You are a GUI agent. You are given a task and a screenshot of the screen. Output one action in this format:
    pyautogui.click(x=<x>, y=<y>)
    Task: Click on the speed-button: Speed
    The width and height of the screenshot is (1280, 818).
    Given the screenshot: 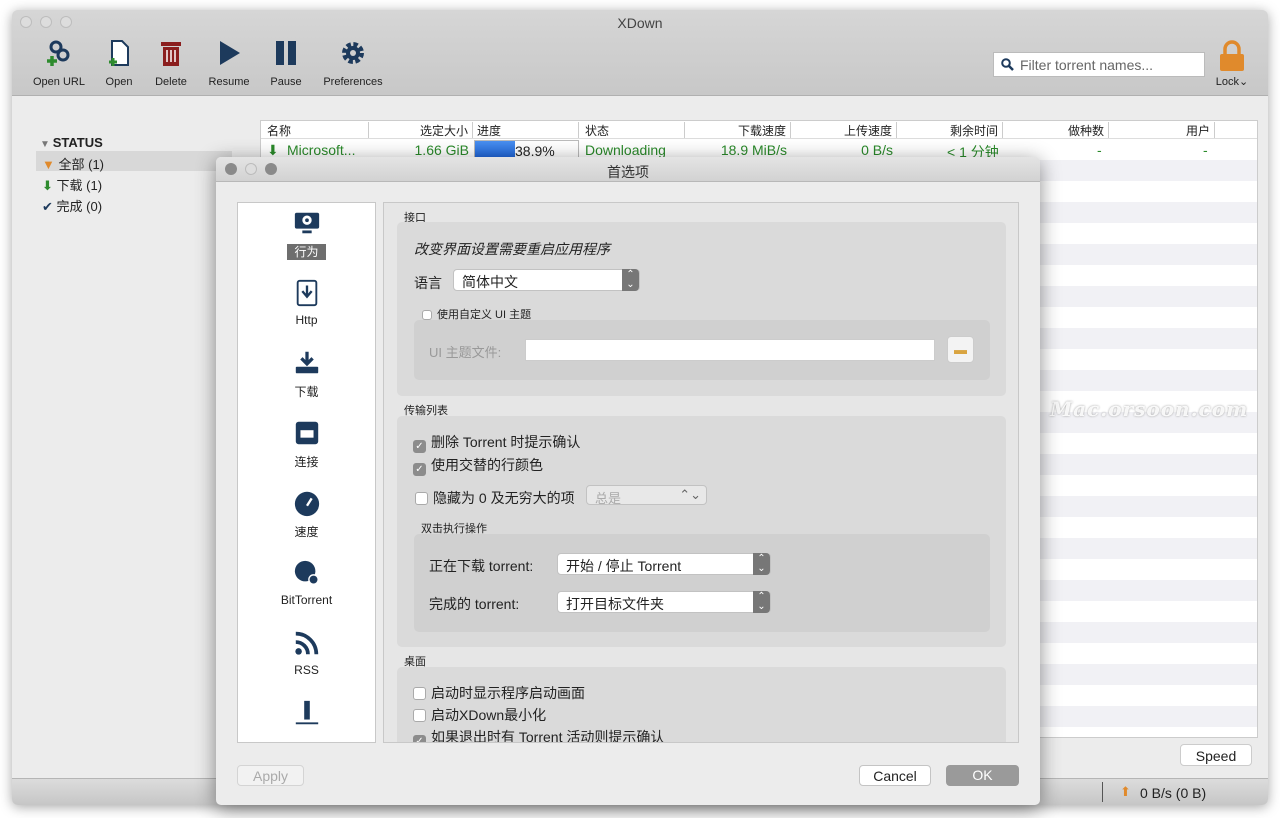 What is the action you would take?
    pyautogui.click(x=1216, y=755)
    